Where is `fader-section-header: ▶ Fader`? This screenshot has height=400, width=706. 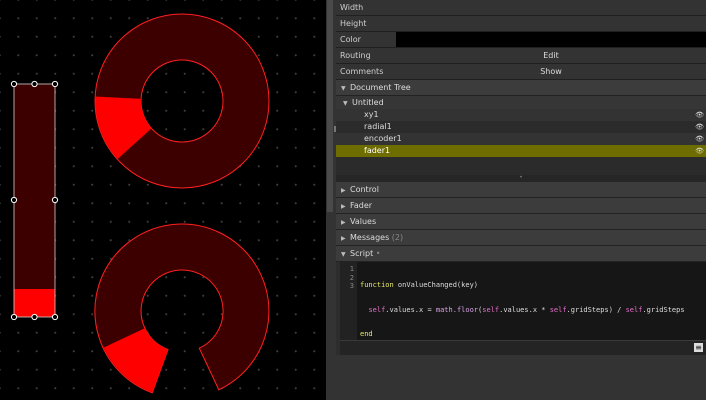 fader-section-header: ▶ Fader is located at coordinates (521, 206).